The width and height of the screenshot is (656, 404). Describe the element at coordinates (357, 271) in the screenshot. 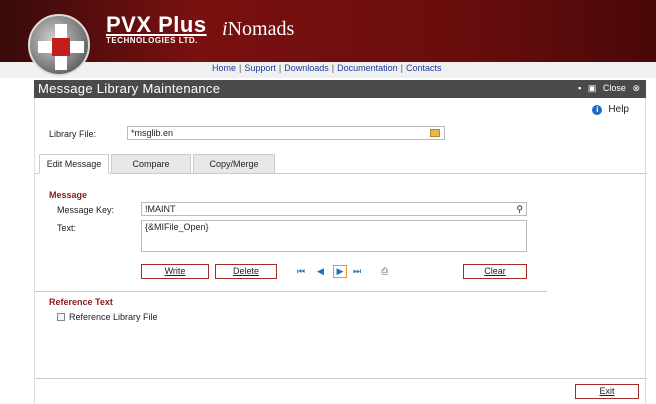

I see `last-record-icon: ⏭` at that location.